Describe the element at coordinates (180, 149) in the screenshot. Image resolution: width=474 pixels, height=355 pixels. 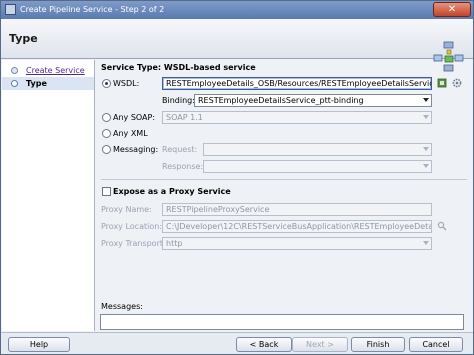
I see `request-label: Request:` at that location.